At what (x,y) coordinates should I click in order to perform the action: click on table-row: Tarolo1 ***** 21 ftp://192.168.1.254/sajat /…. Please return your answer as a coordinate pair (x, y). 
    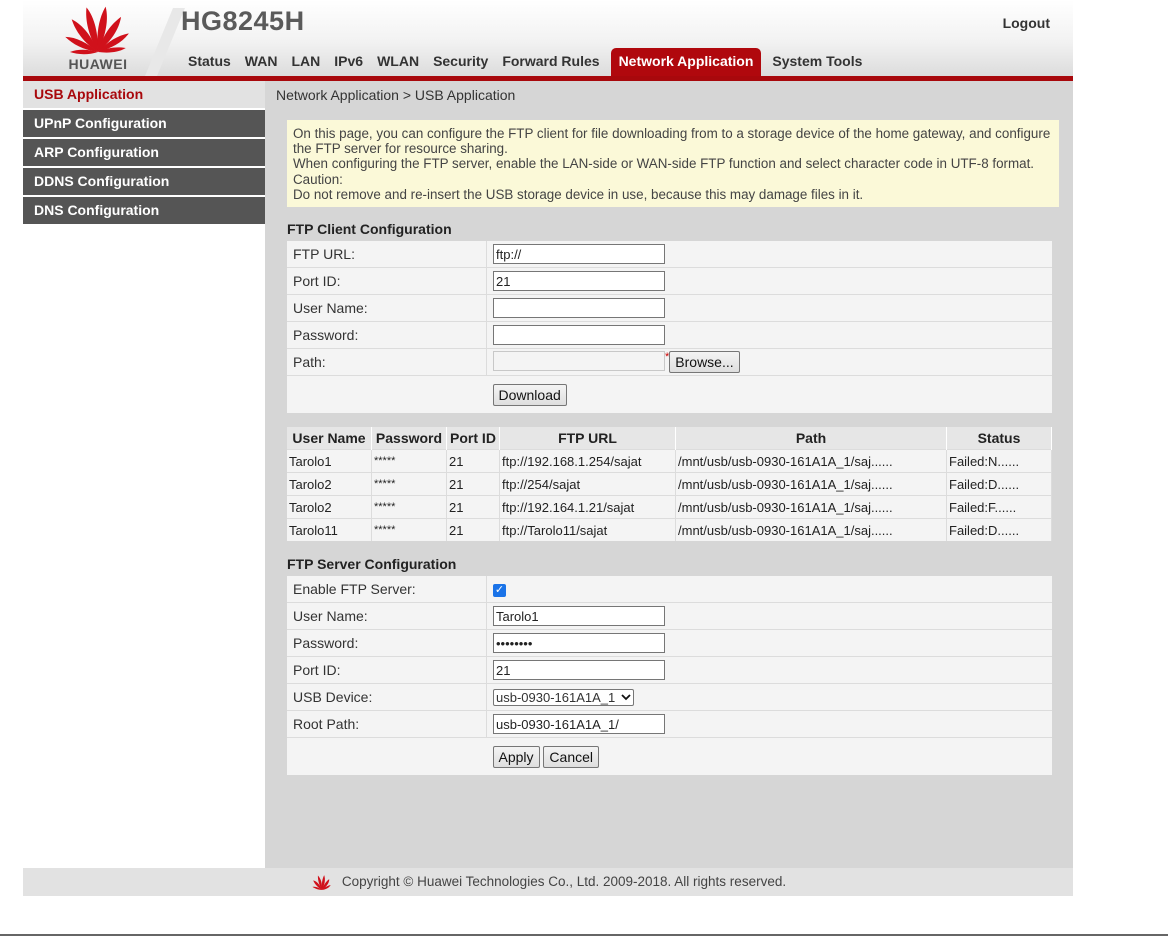
    Looking at the image, I should click on (669, 461).